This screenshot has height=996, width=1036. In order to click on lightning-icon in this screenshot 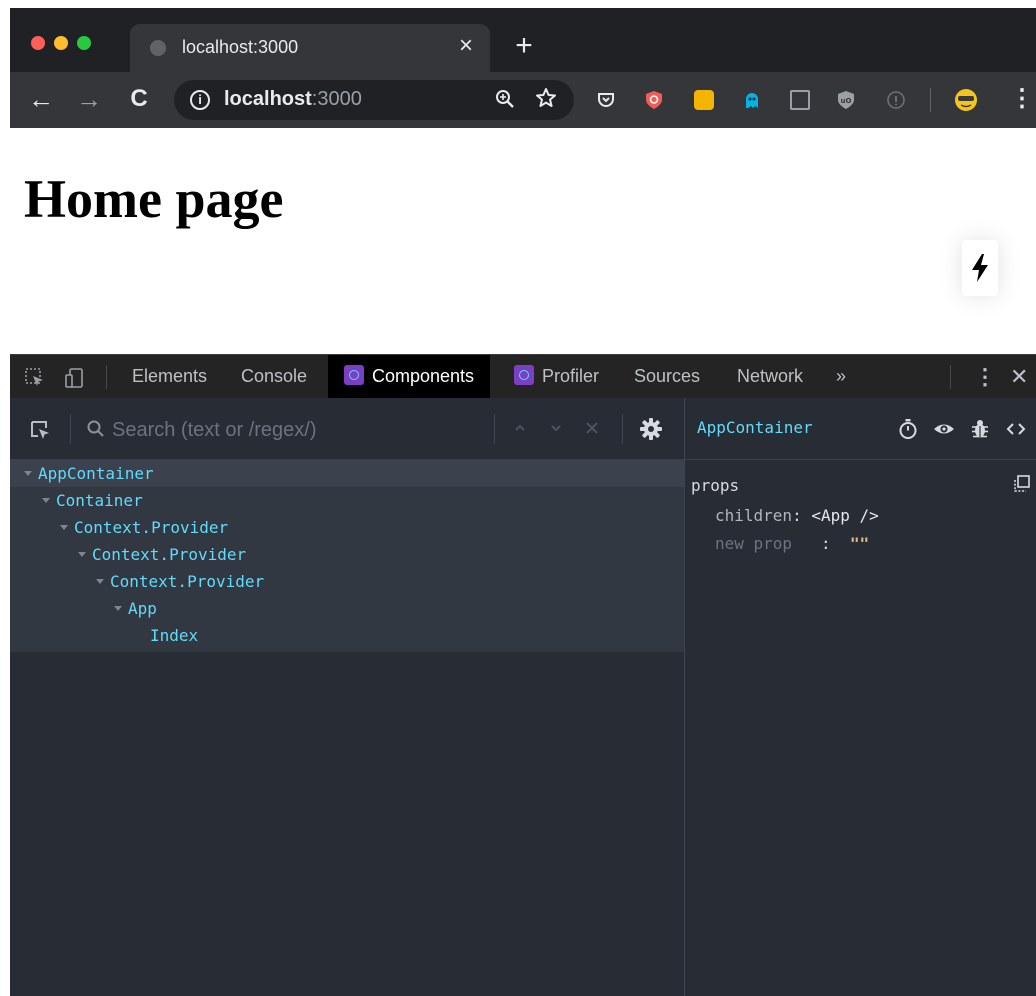, I will do `click(980, 268)`.